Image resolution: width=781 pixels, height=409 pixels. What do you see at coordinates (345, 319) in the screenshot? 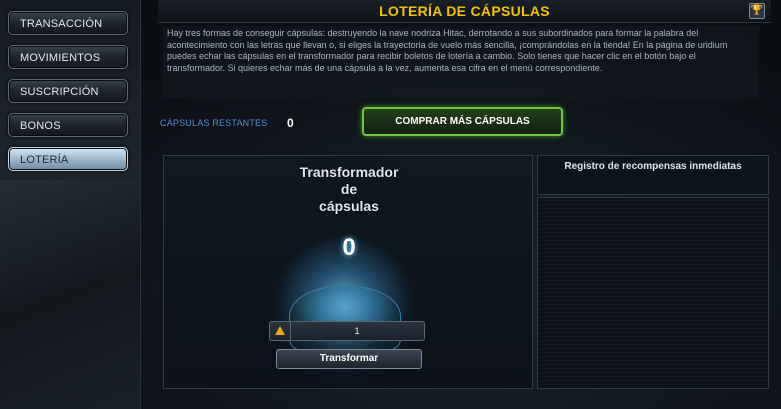
I see `capsule-transformer-image` at bounding box center [345, 319].